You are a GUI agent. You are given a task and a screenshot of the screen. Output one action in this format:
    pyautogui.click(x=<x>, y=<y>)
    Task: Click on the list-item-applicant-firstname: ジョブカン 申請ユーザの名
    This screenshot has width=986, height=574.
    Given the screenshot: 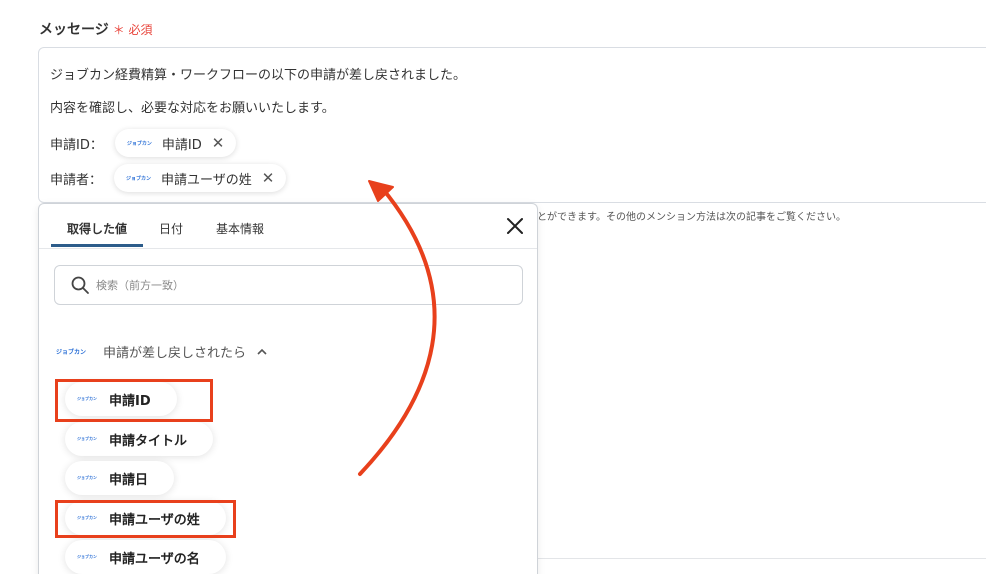 What is the action you would take?
    pyautogui.click(x=145, y=557)
    